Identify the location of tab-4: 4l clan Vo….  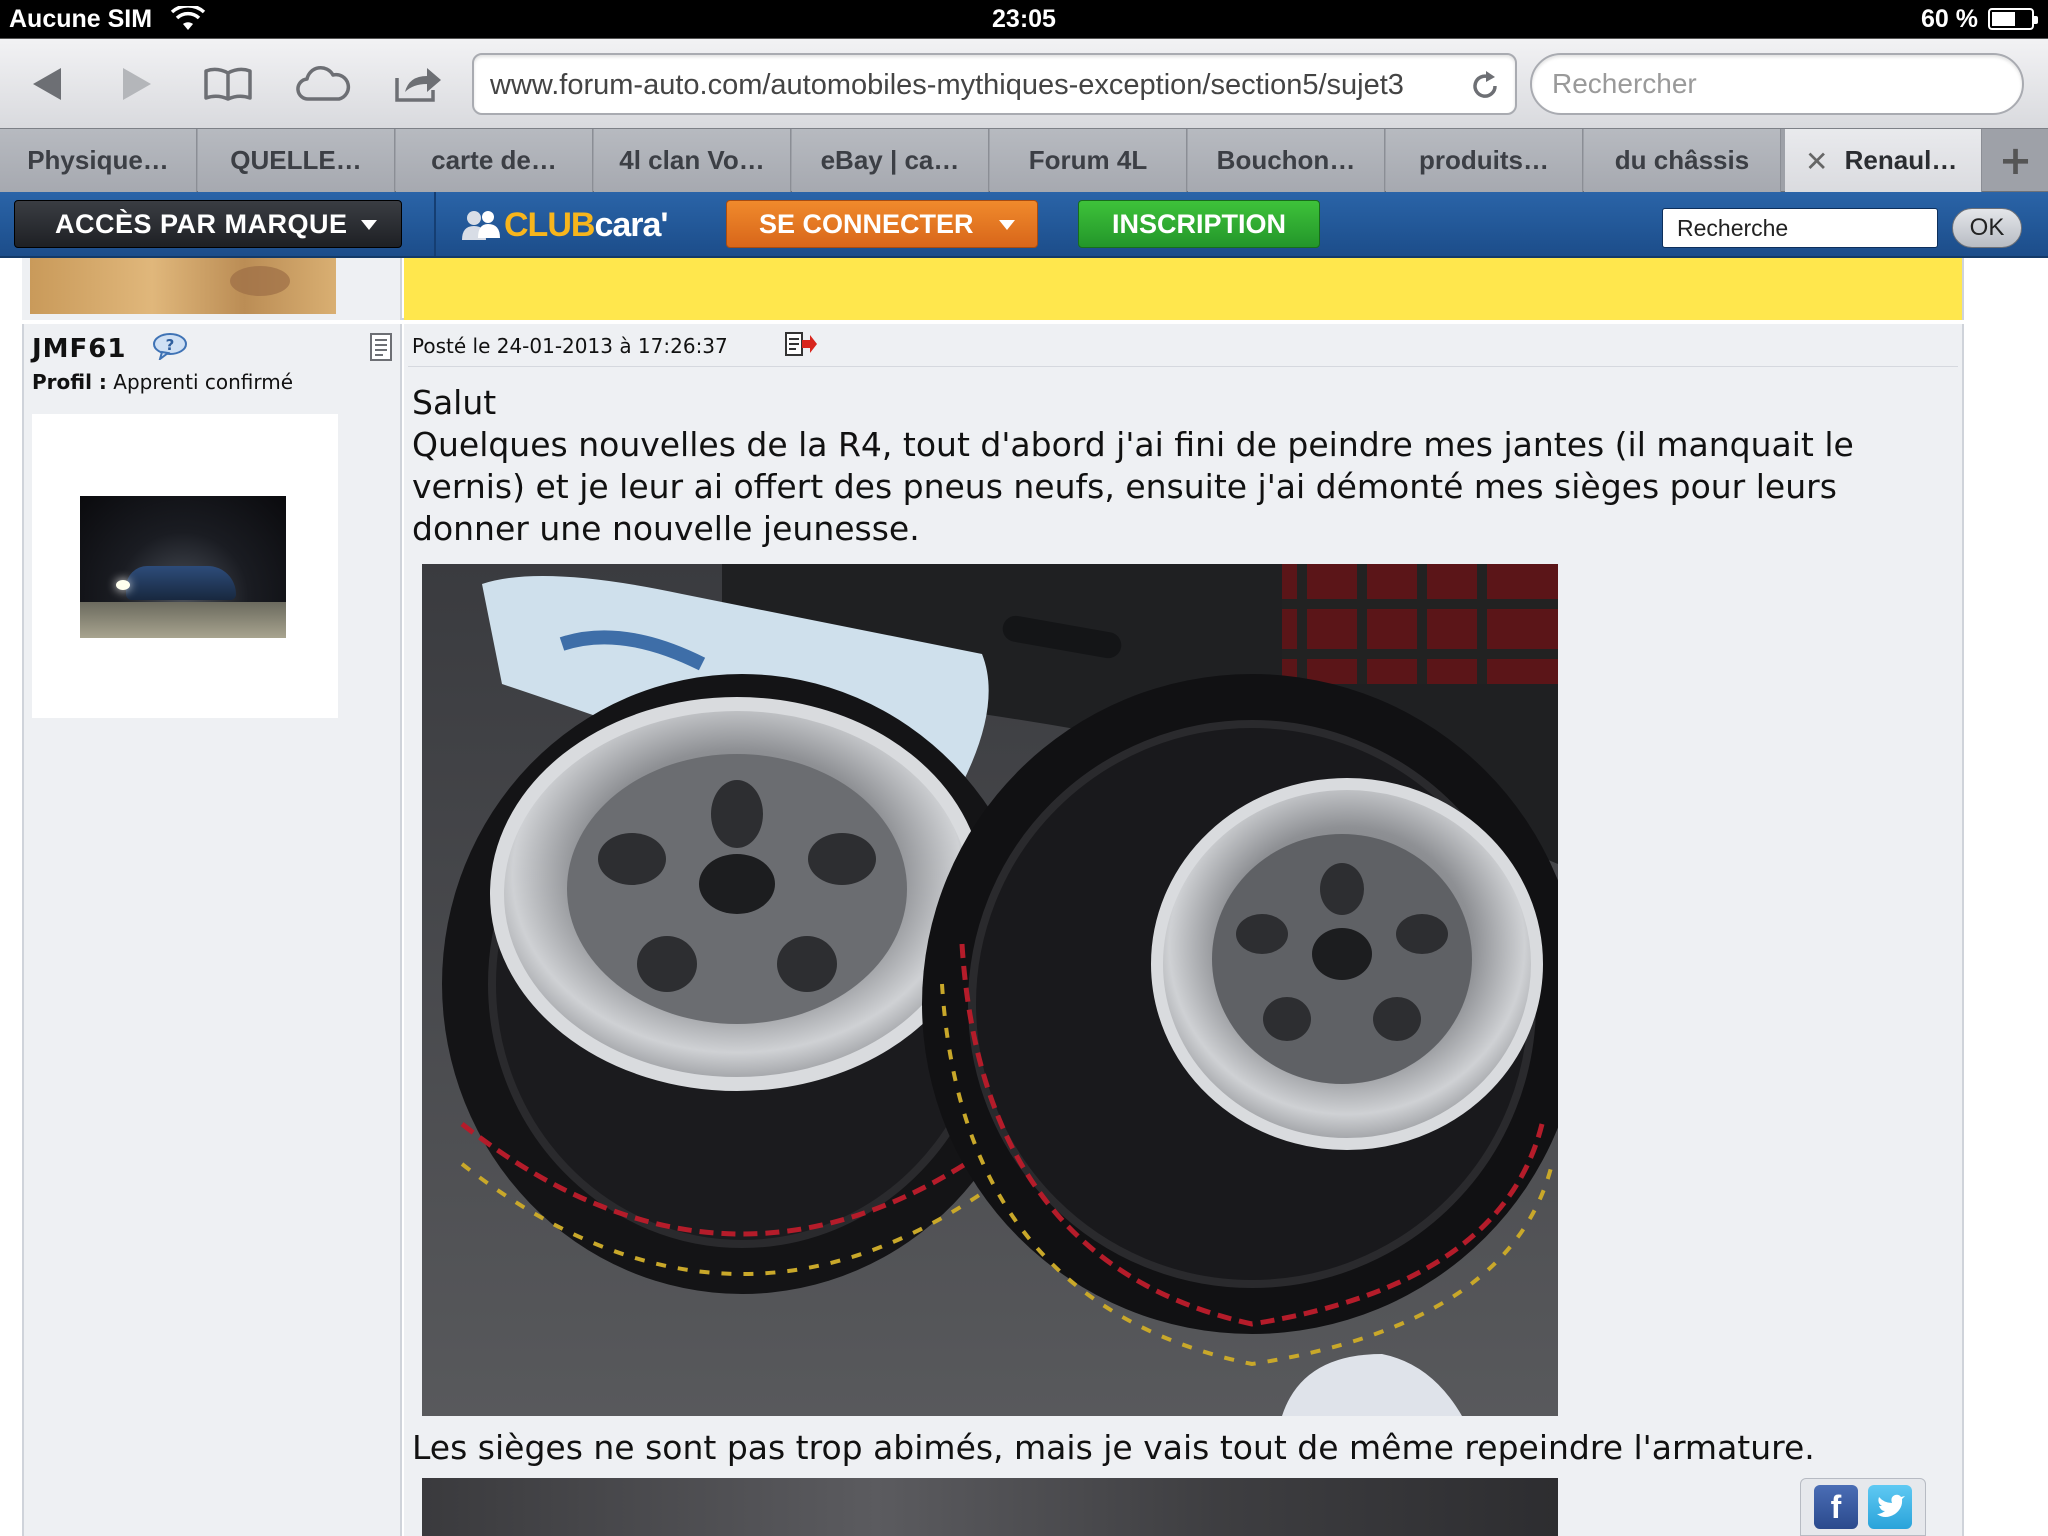
(692, 160).